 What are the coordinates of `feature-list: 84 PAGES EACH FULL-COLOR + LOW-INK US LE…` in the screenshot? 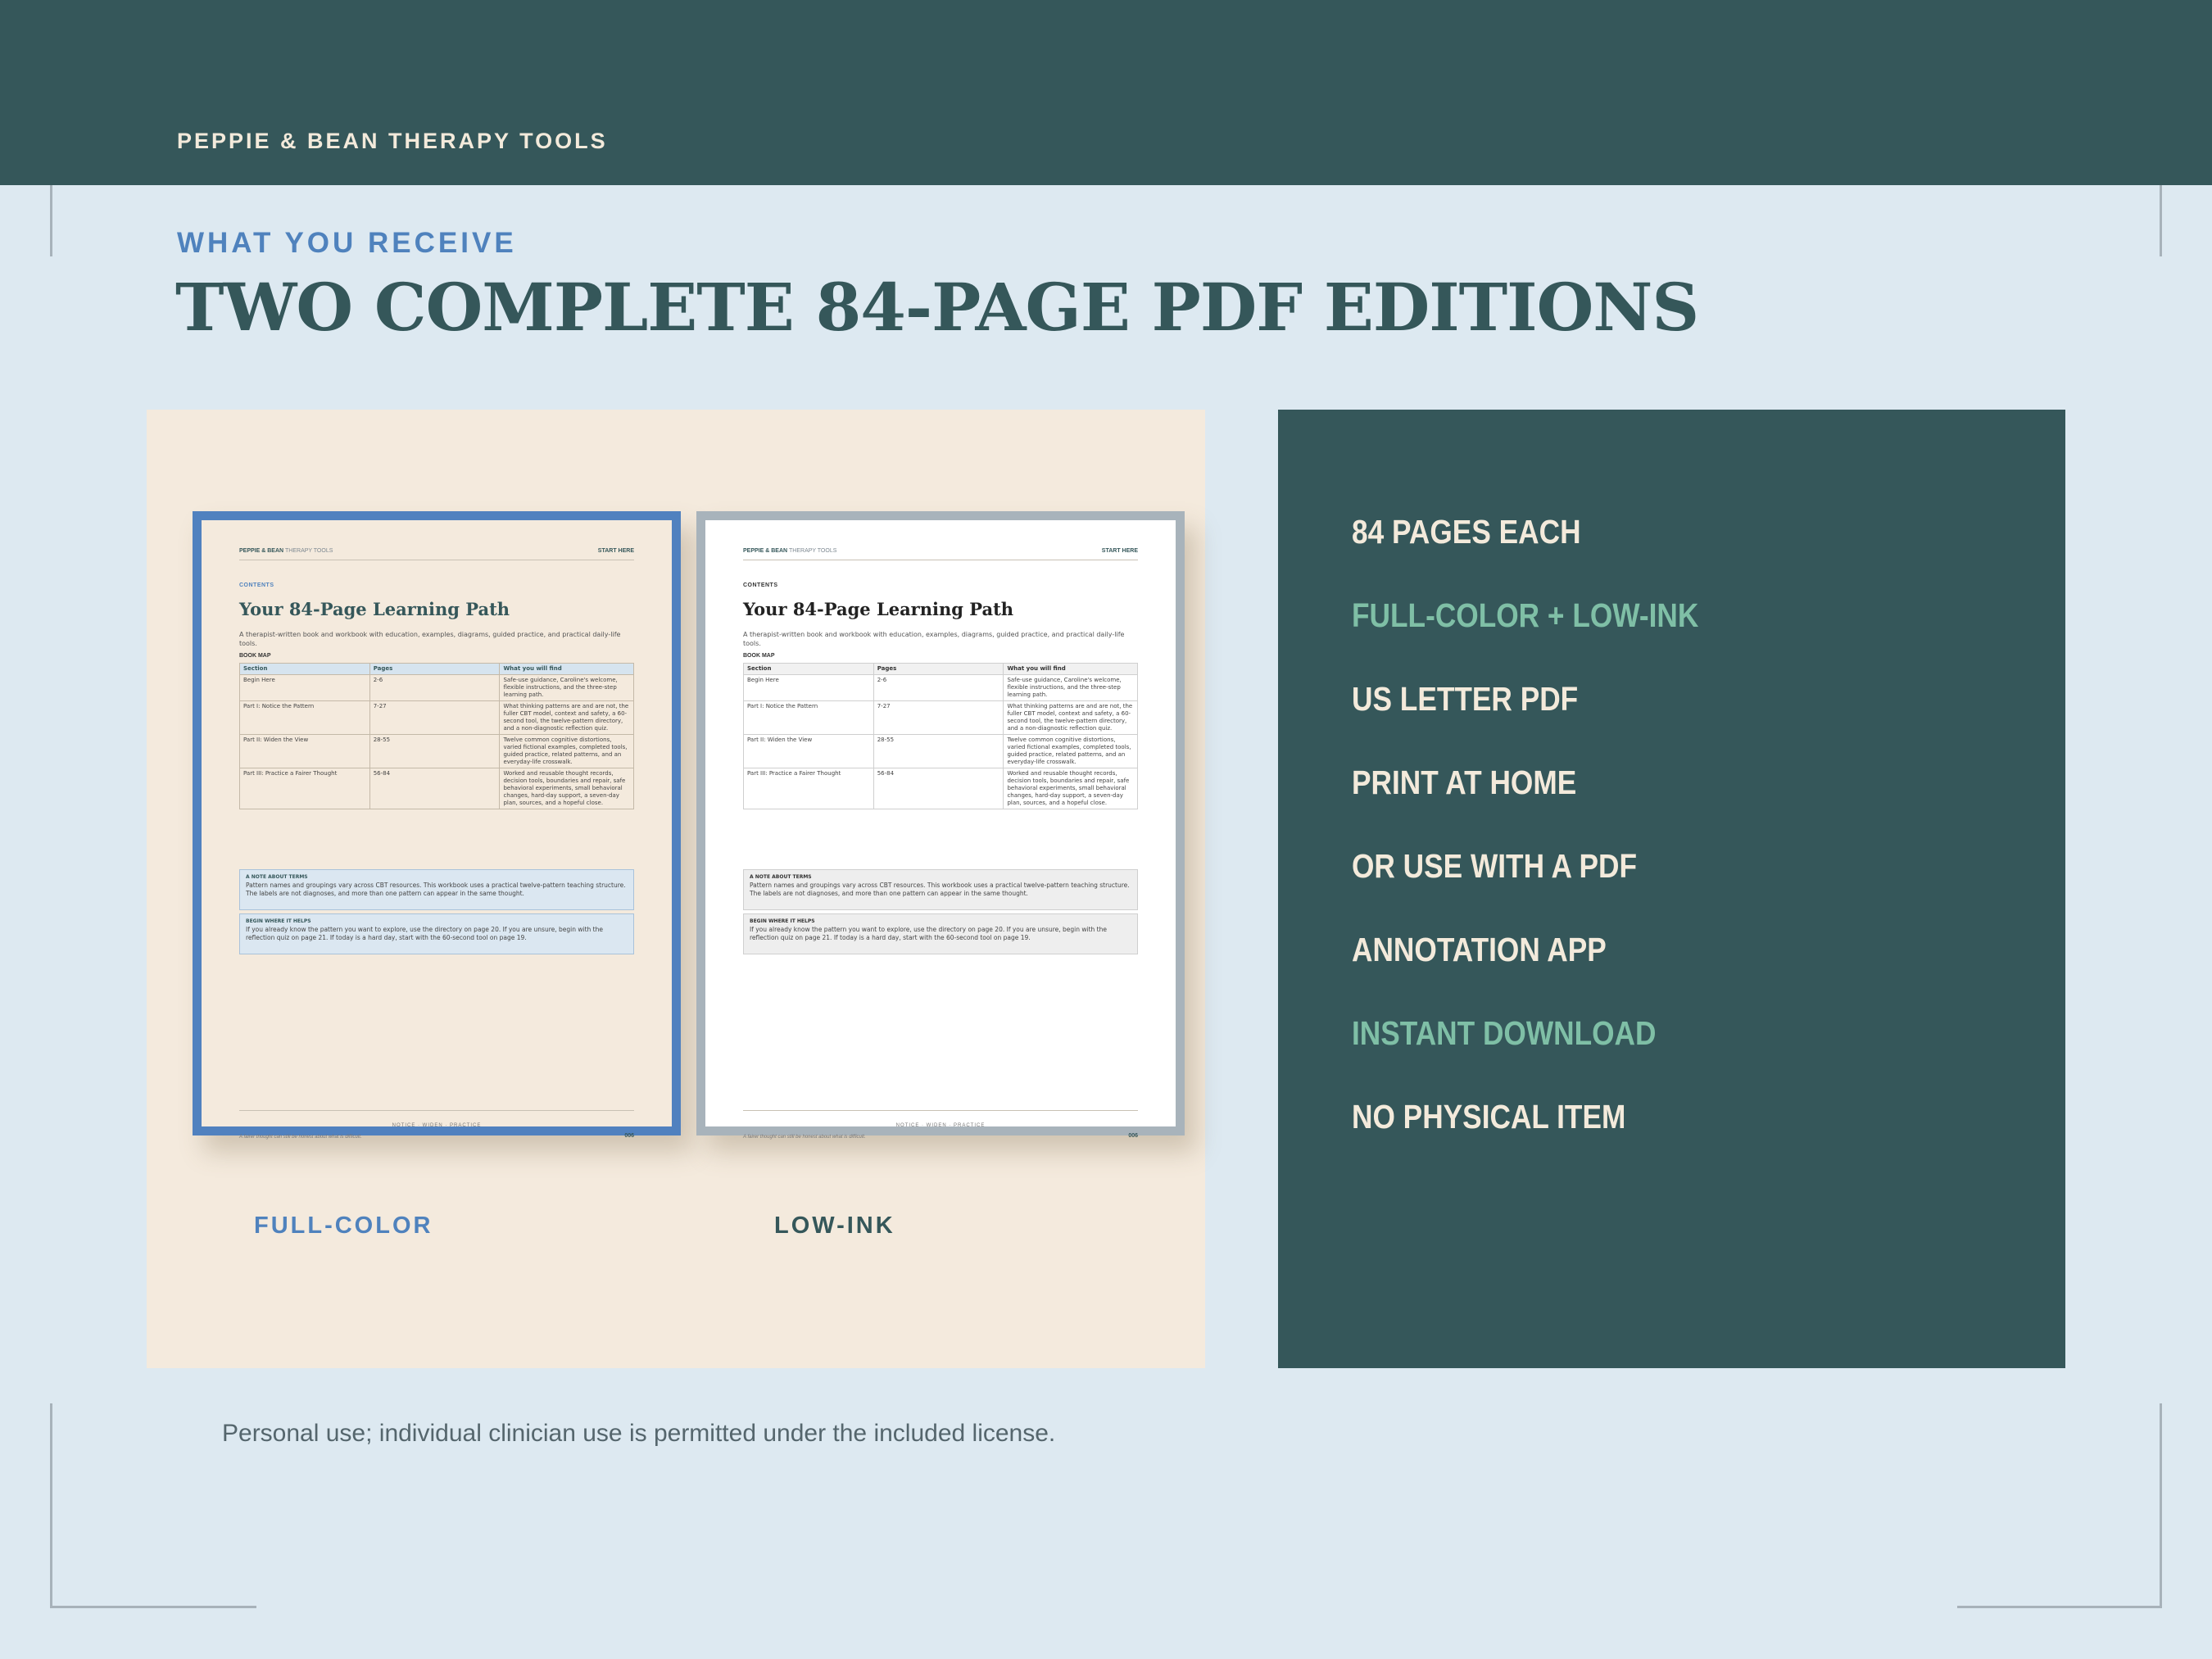 It's located at (1553, 824).